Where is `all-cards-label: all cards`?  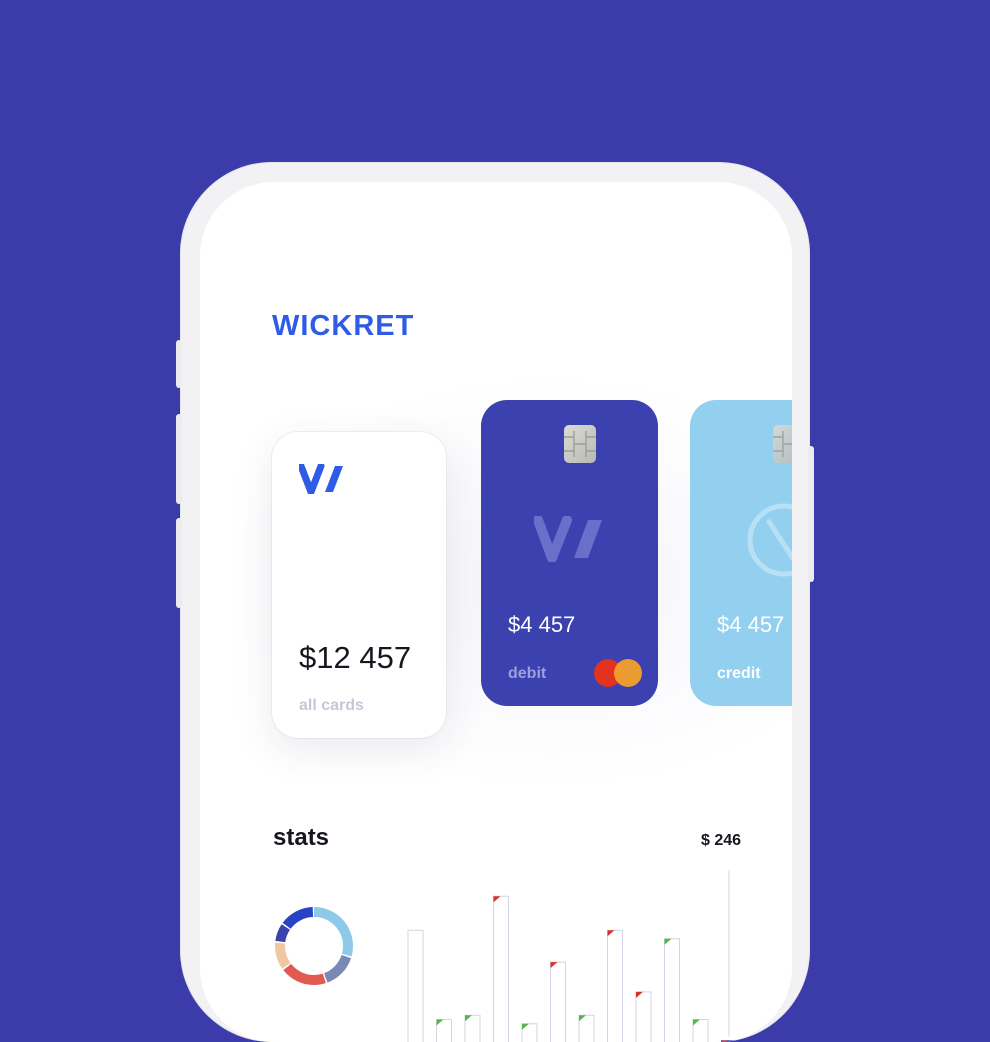
all-cards-label: all cards is located at coordinates (331, 706).